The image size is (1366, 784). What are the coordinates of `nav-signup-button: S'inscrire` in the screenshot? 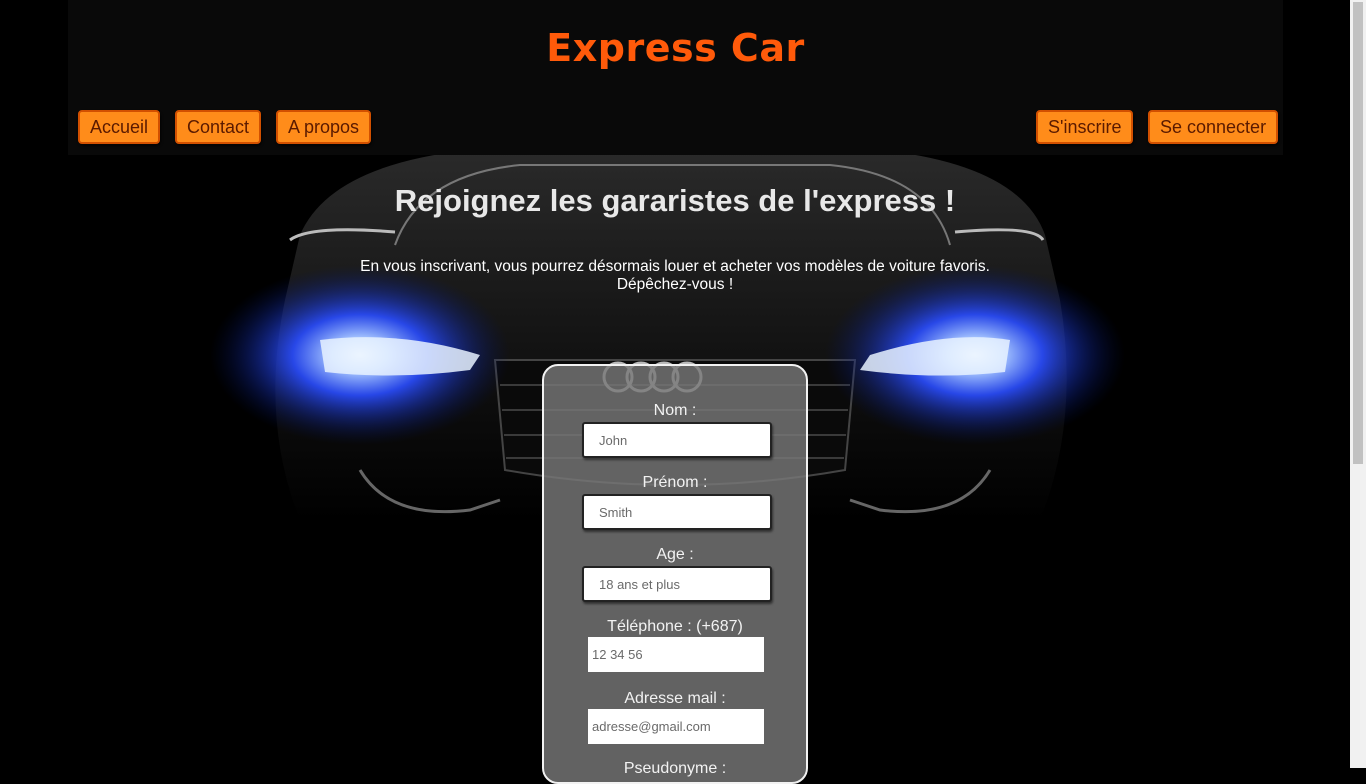 It's located at (1085, 127).